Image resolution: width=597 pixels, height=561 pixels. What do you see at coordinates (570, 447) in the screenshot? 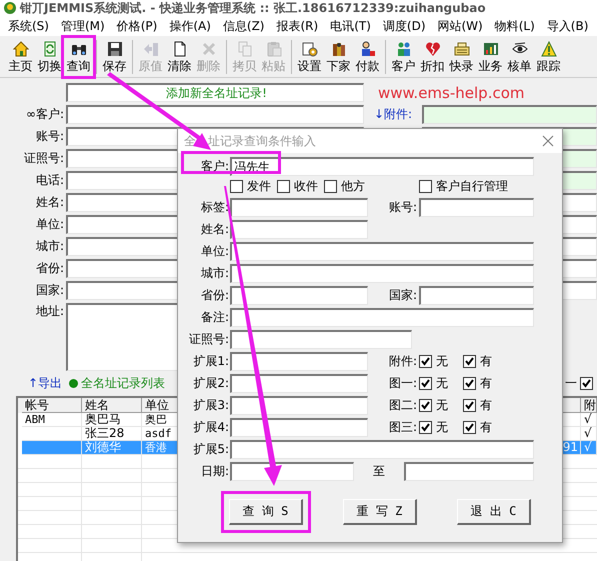
I see `table-cell: 91` at bounding box center [570, 447].